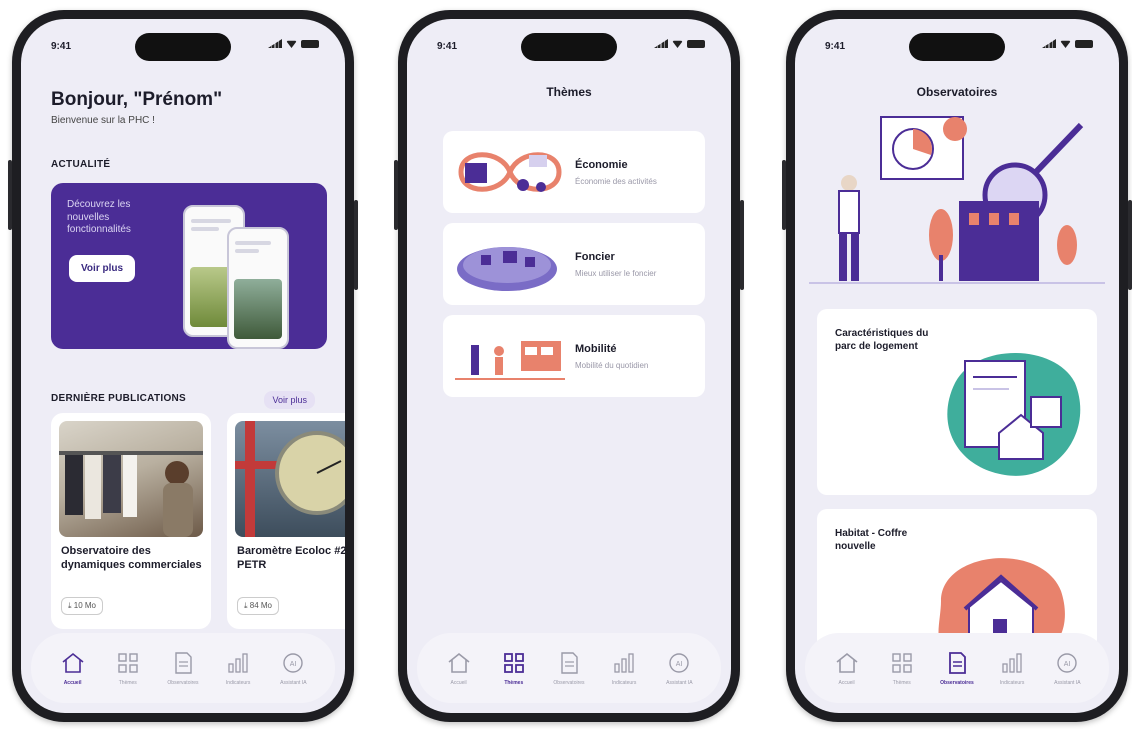  I want to click on theme-subtitle: Économie des activités, so click(616, 181).